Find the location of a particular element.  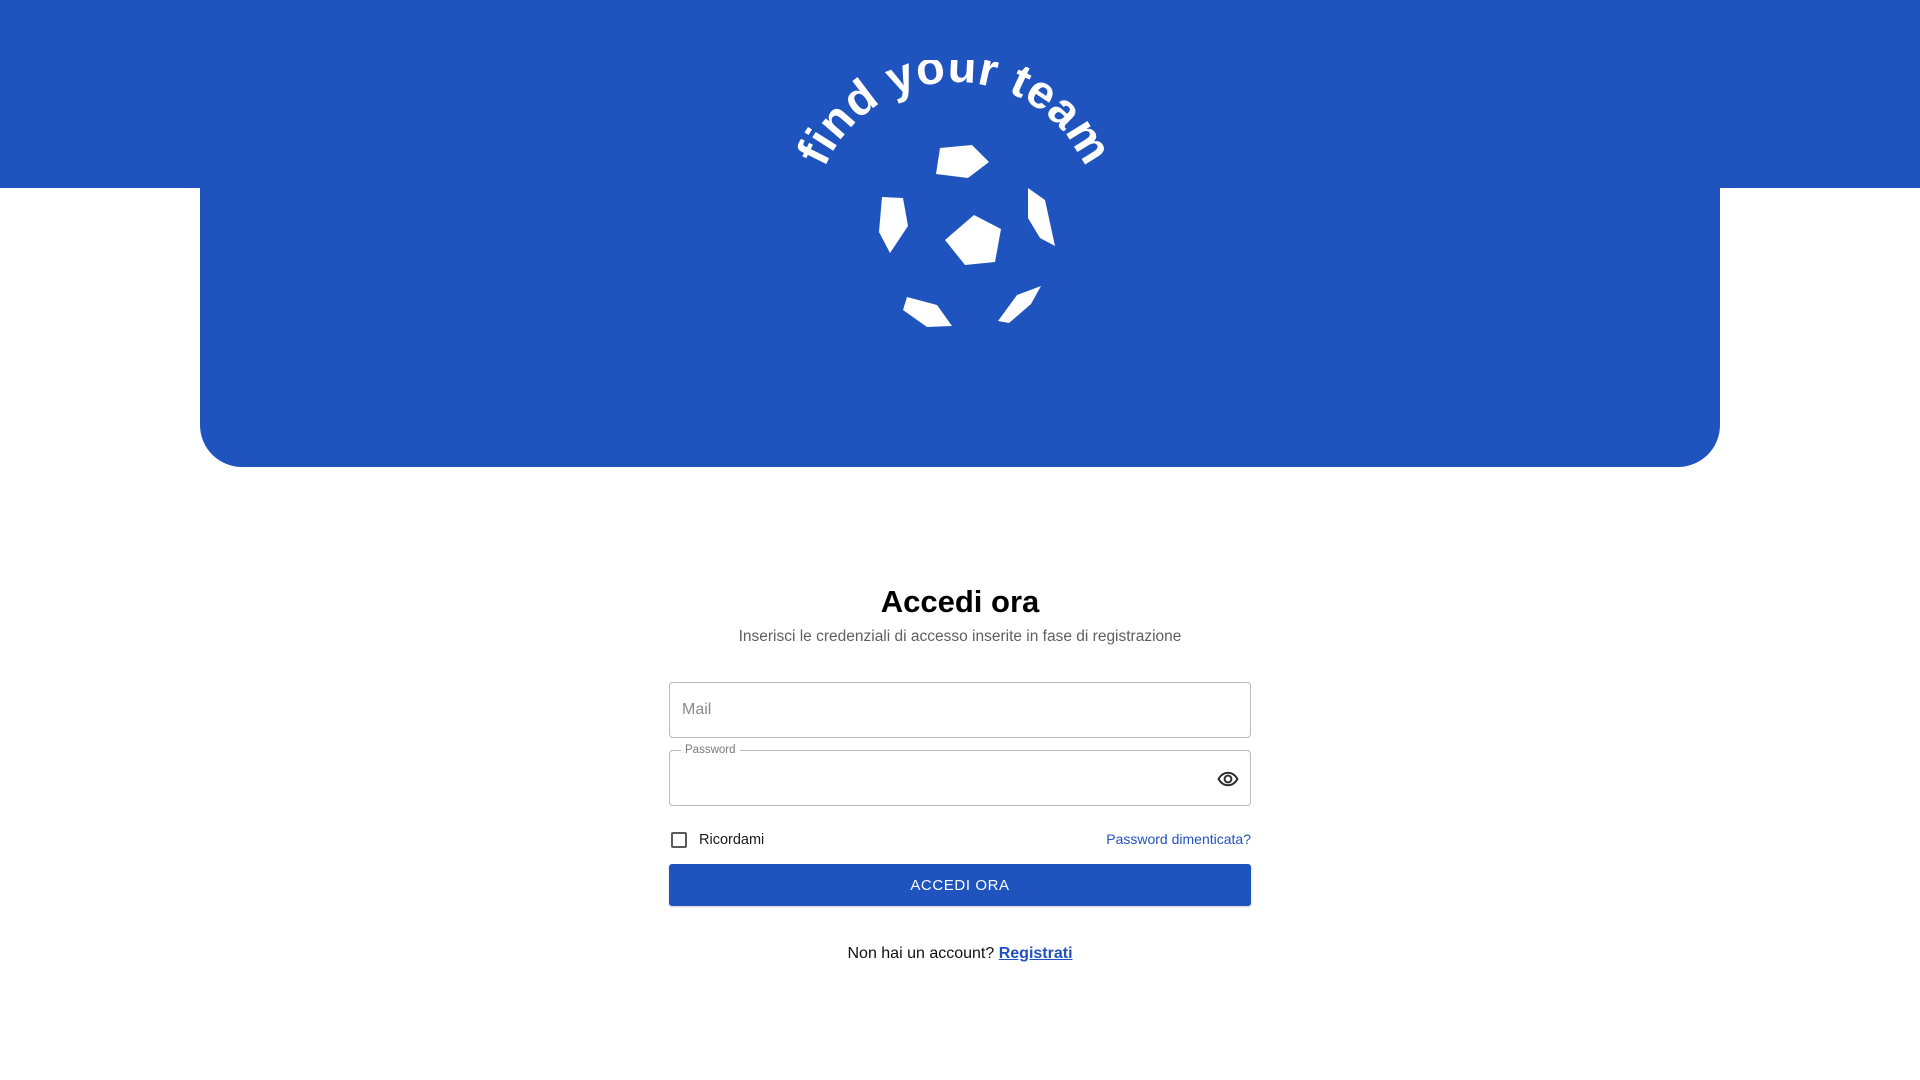

login-button: ACCEDI ORA is located at coordinates (960, 885).